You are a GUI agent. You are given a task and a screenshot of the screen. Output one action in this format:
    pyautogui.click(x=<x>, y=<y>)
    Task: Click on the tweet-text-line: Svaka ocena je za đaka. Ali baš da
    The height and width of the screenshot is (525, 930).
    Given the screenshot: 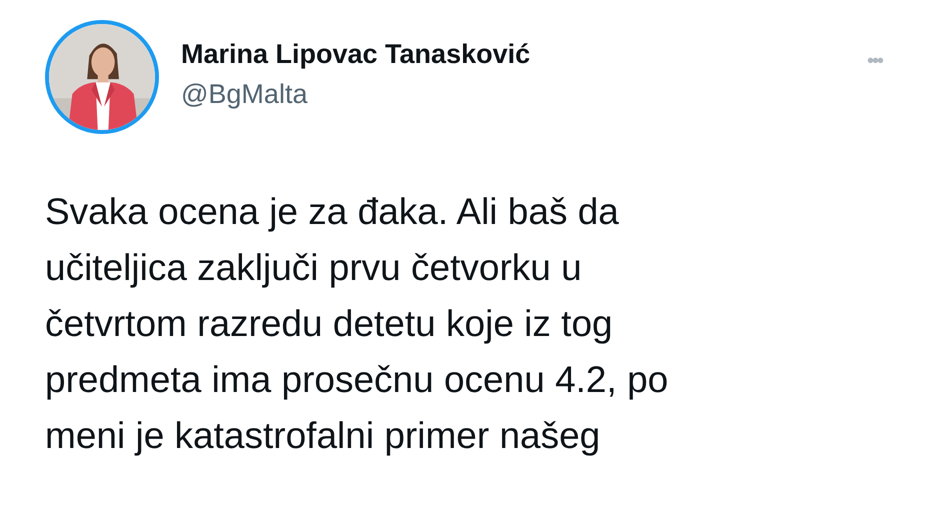 What is the action you would take?
    pyautogui.click(x=332, y=212)
    